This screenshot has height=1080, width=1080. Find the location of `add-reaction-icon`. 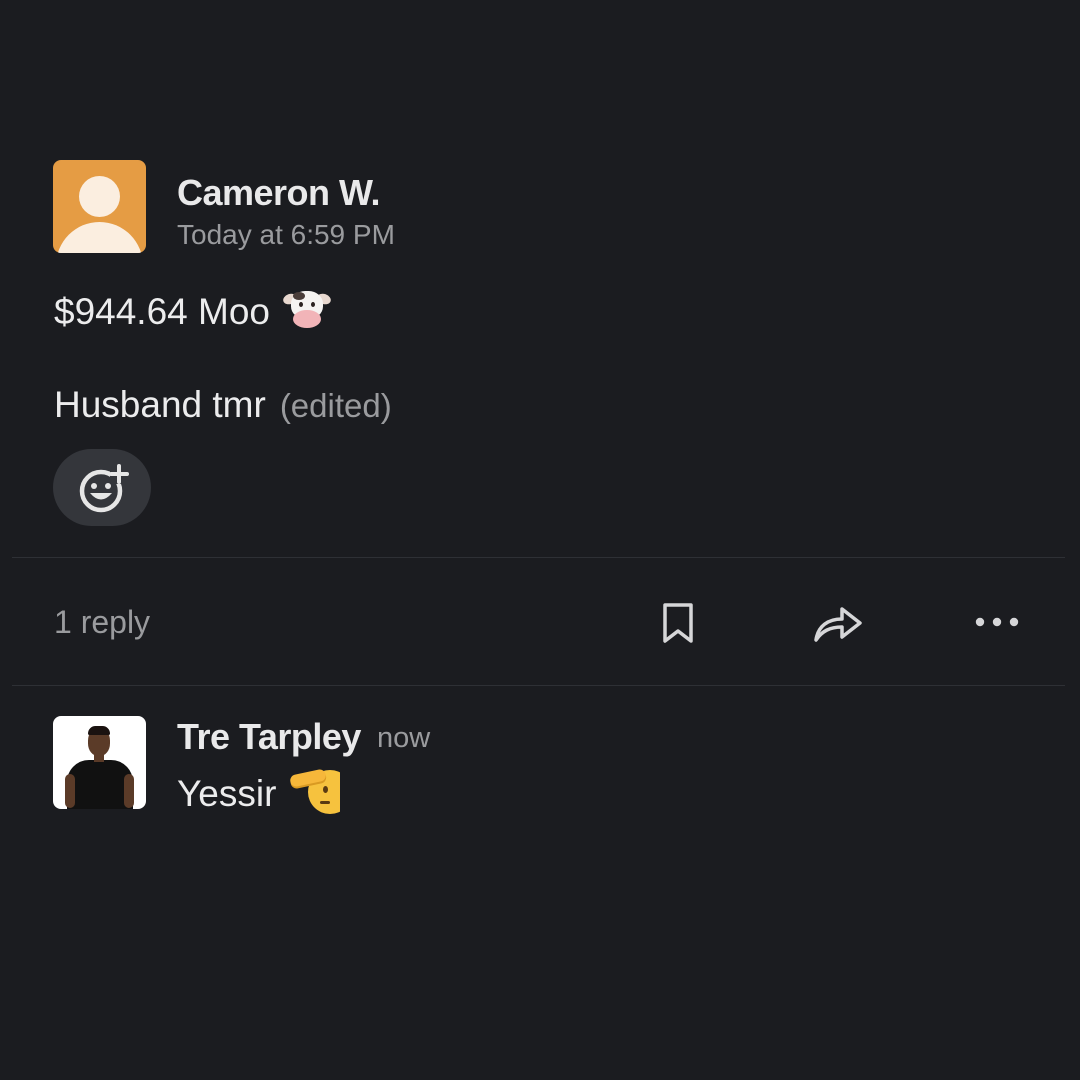

add-reaction-icon is located at coordinates (104, 488).